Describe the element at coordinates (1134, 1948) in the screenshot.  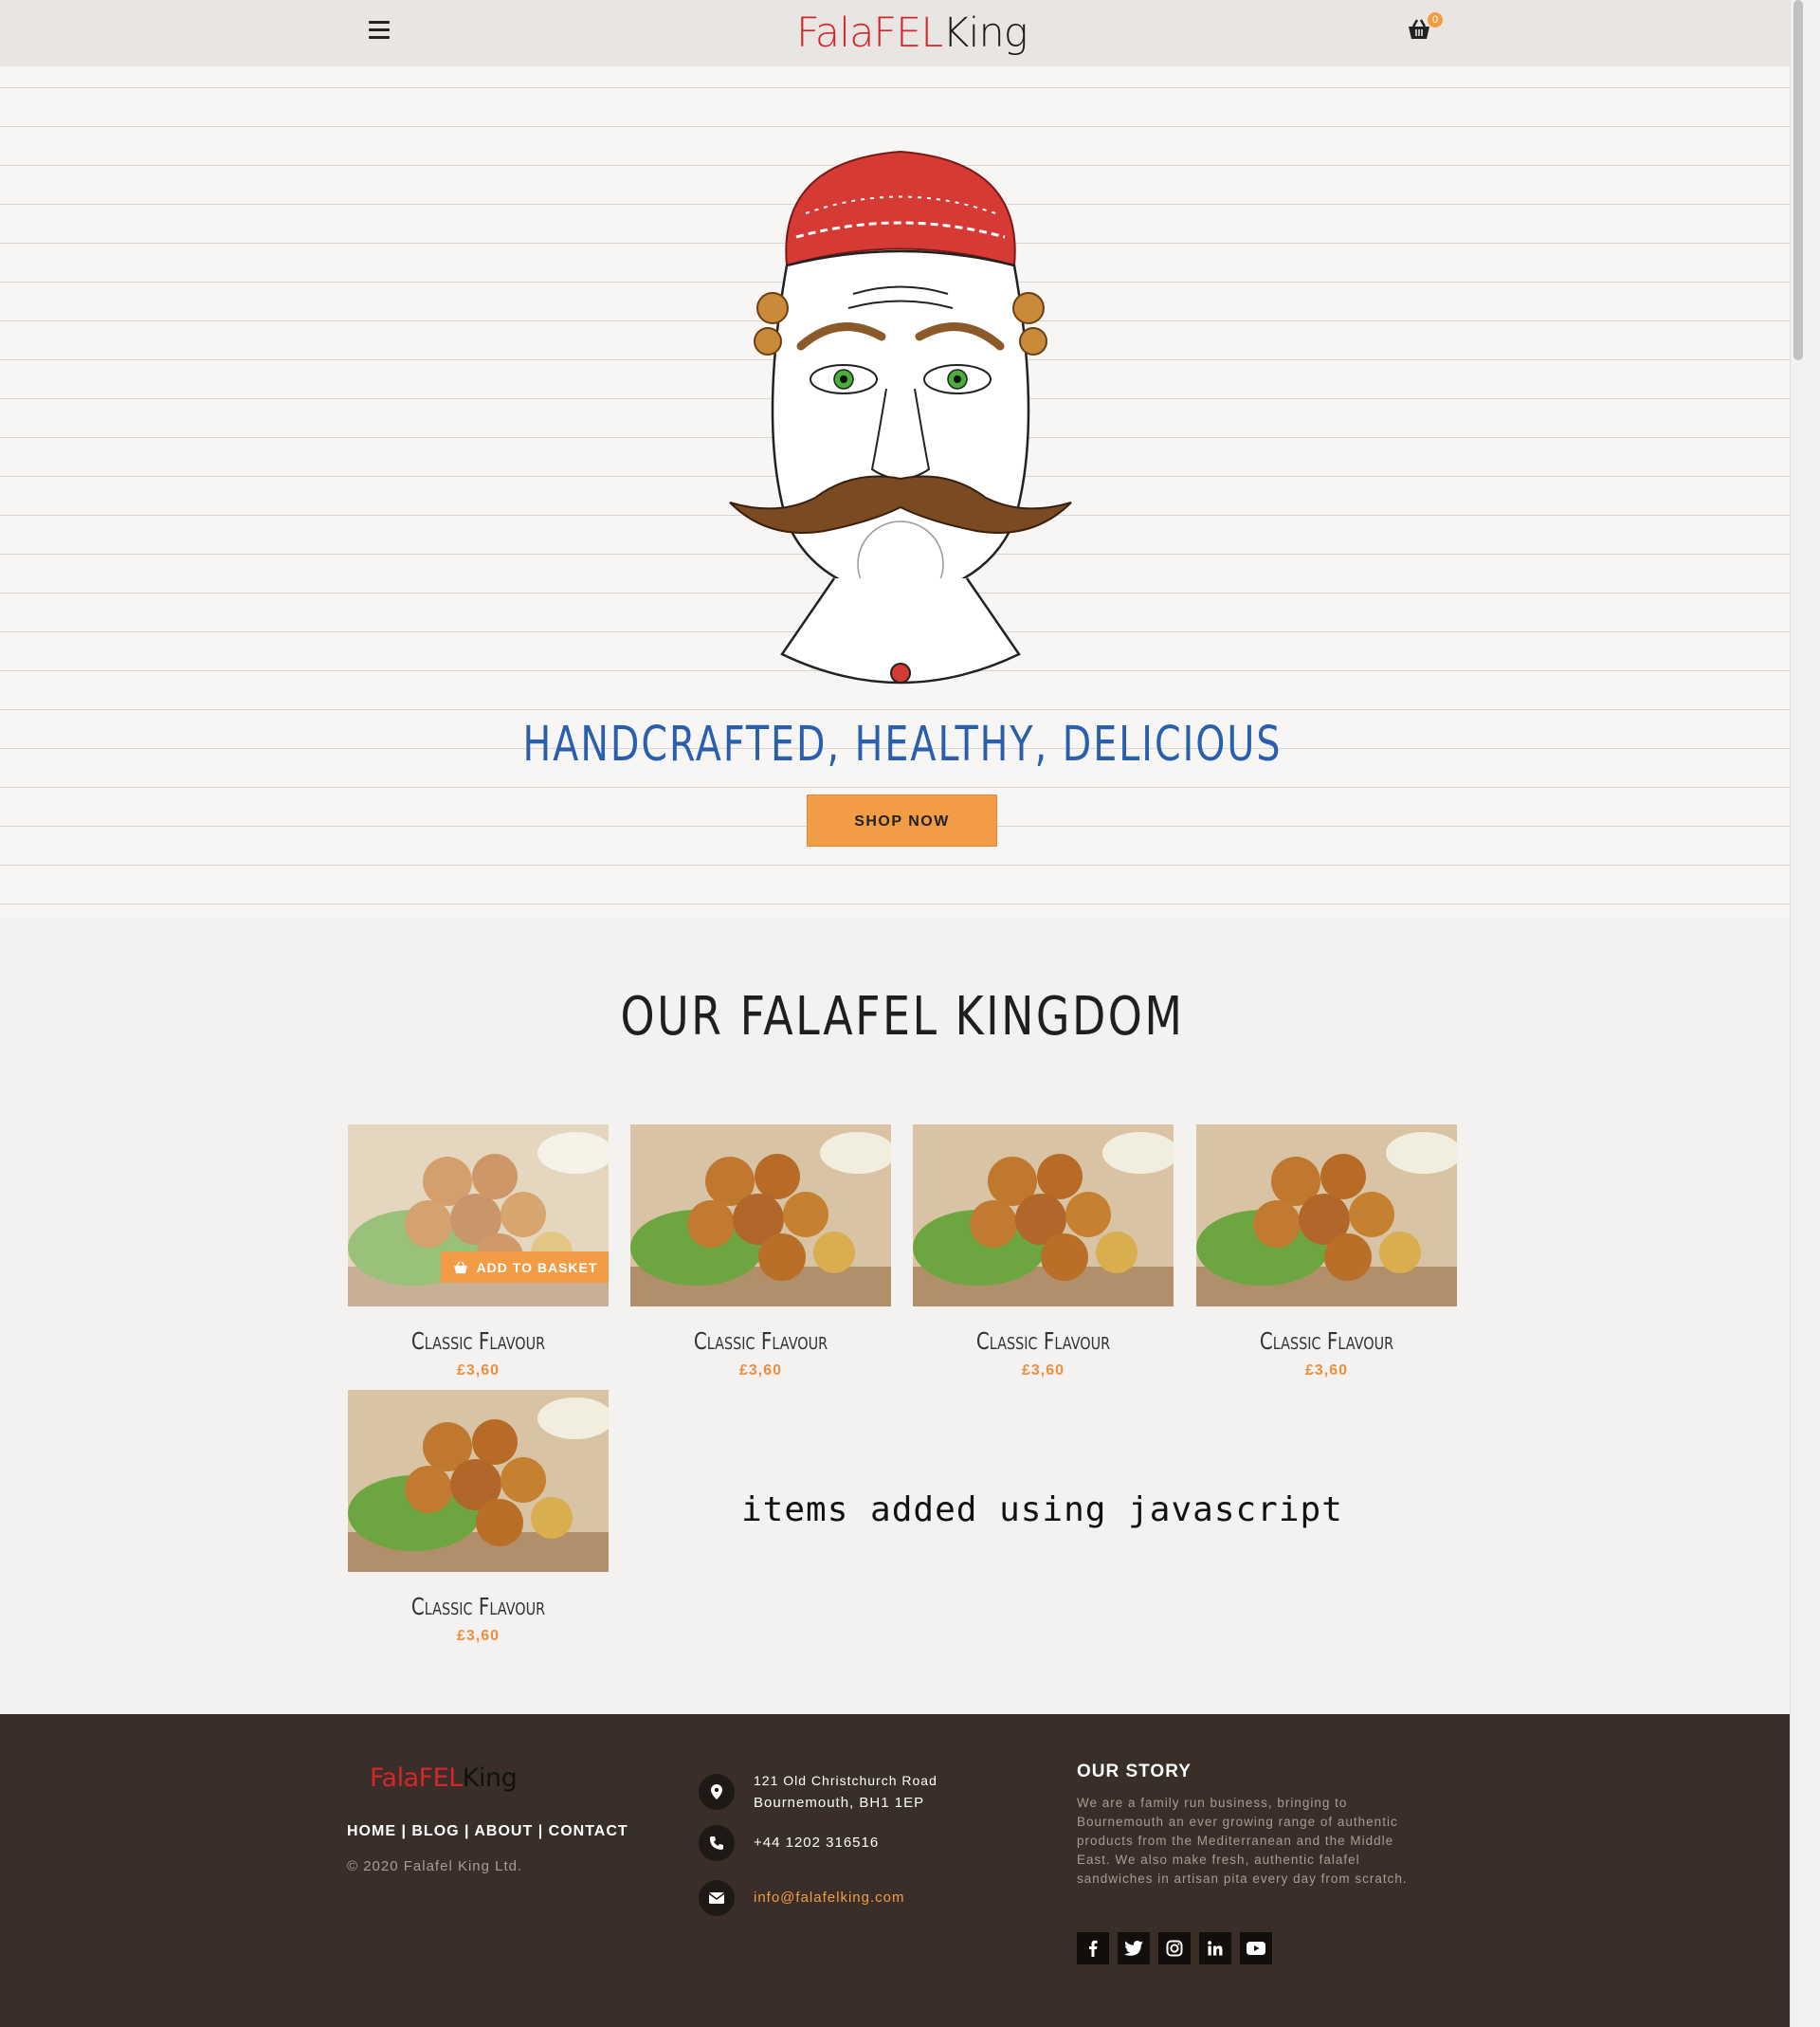
I see `twitter-icon` at that location.